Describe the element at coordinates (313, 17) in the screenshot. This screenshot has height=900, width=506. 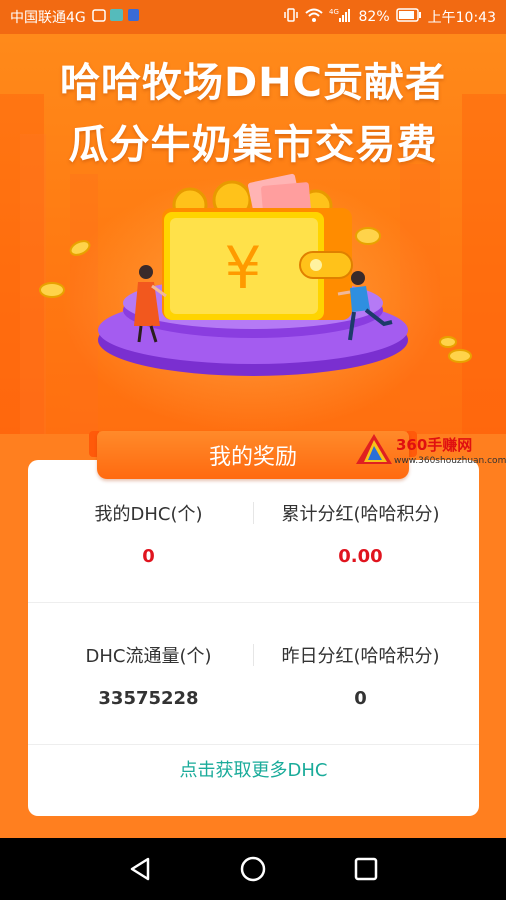
I see `wifi-icon` at that location.